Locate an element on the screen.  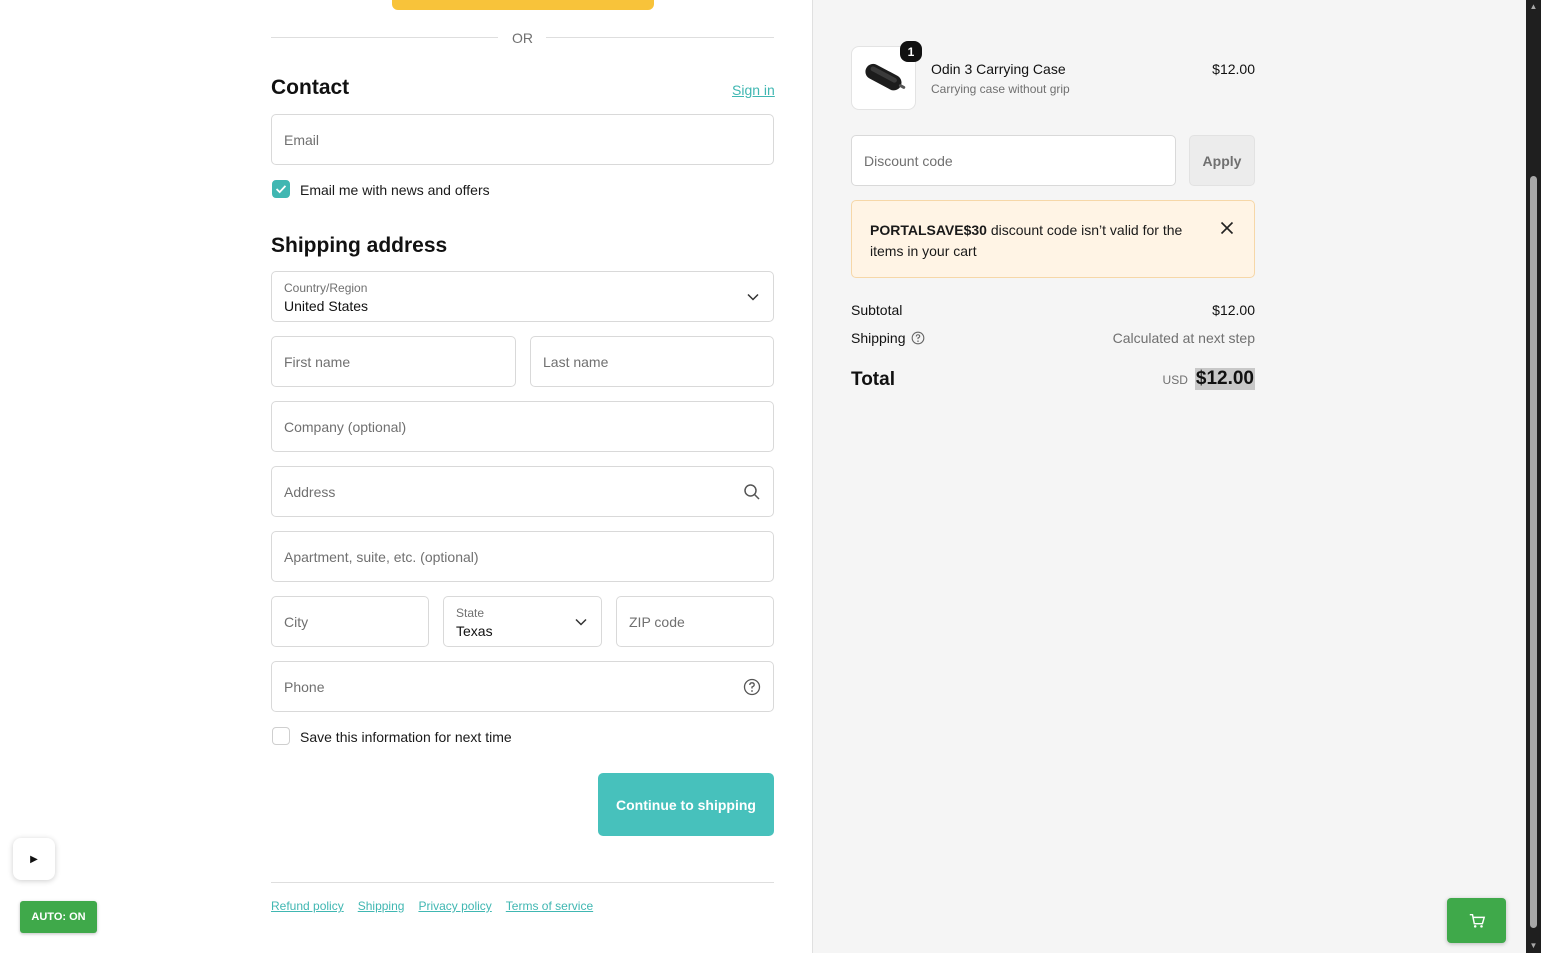
close-icon is located at coordinates (1227, 228).